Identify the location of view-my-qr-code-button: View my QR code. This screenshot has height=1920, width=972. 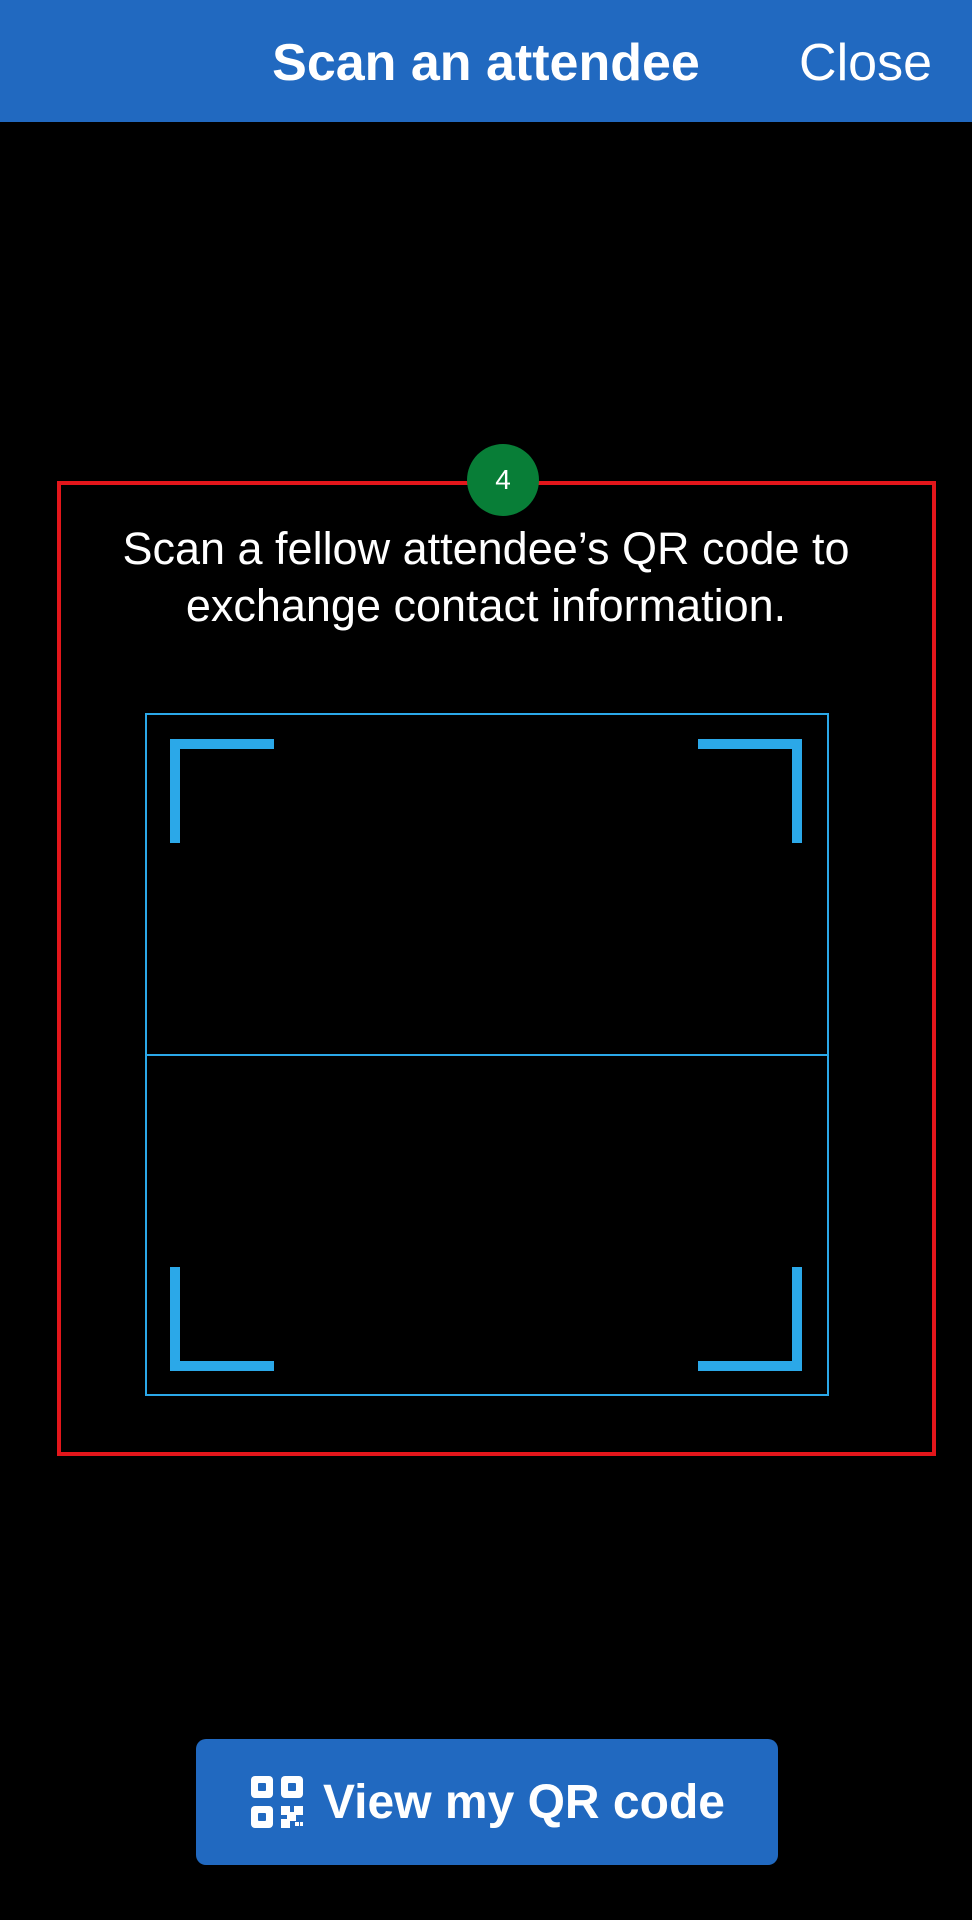
(487, 1802).